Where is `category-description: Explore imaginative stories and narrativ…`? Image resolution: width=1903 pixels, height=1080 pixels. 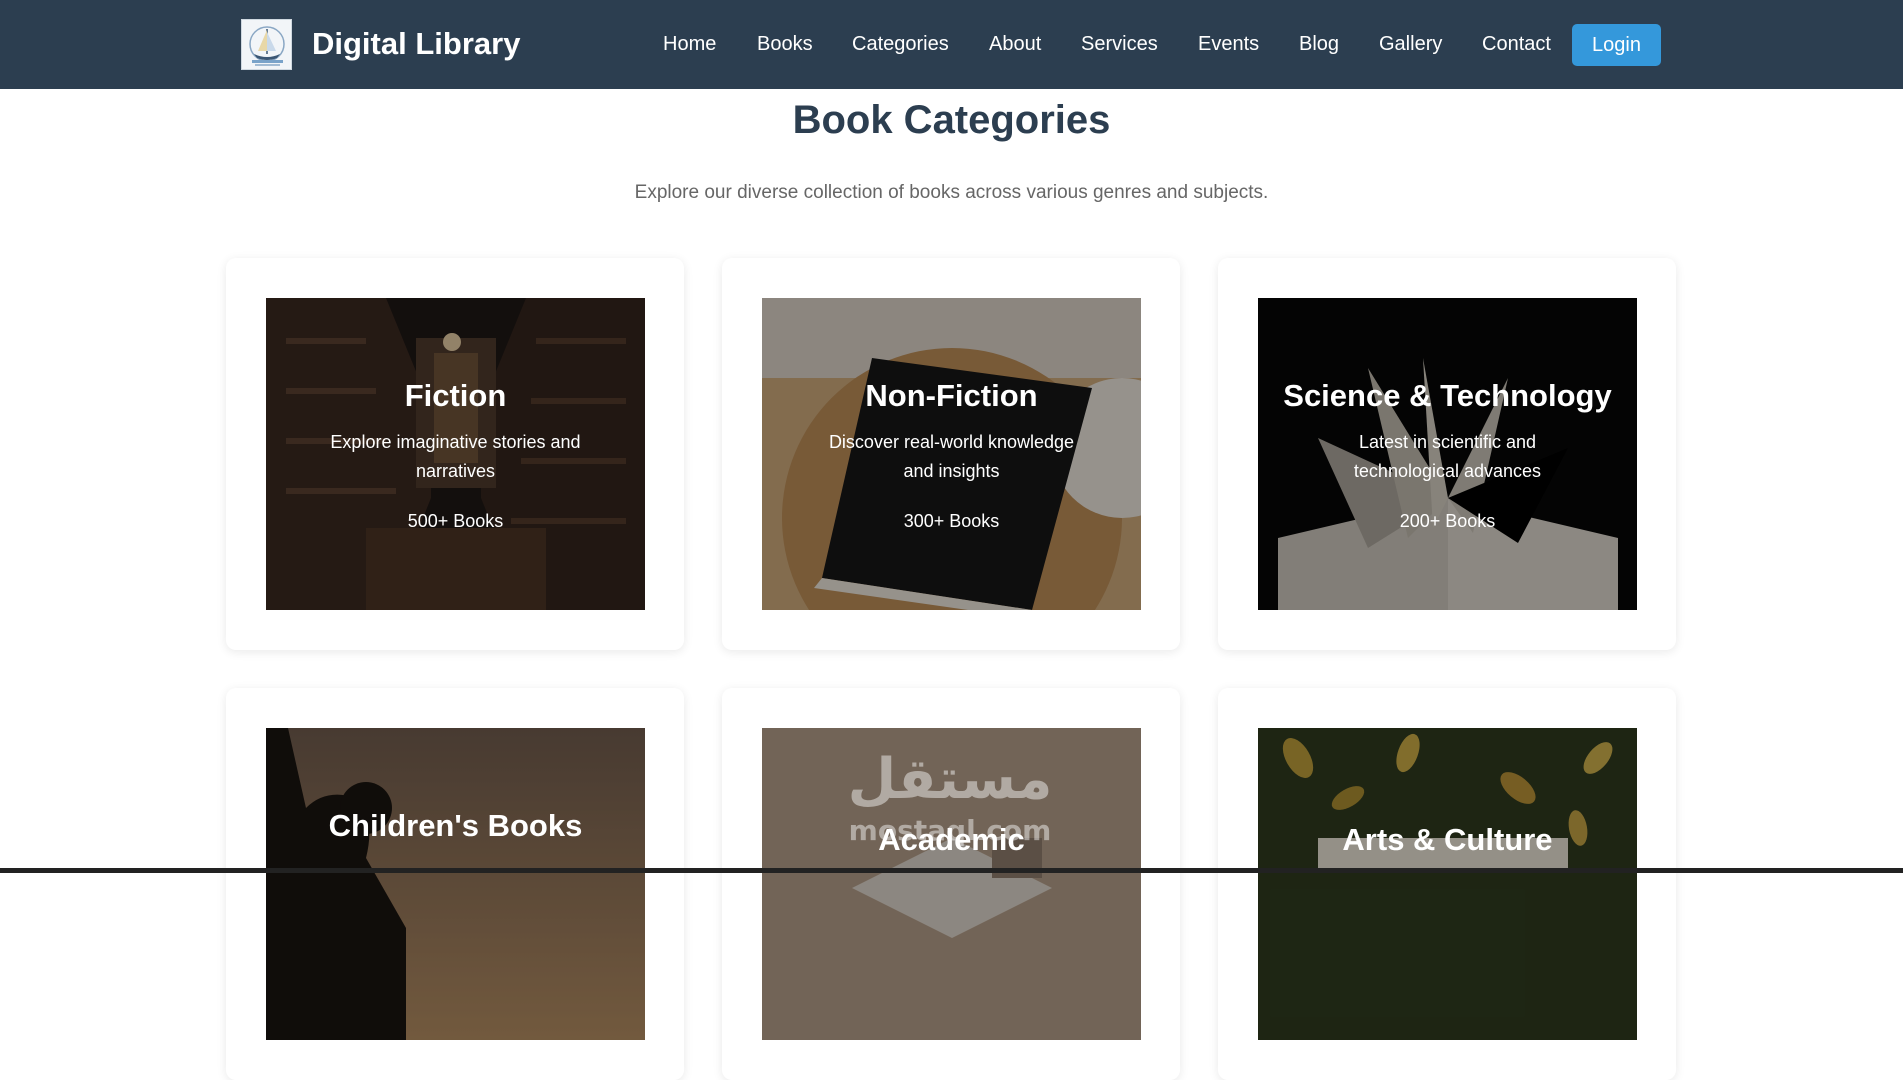
category-description: Explore imaginative stories and narrativ… is located at coordinates (455, 456).